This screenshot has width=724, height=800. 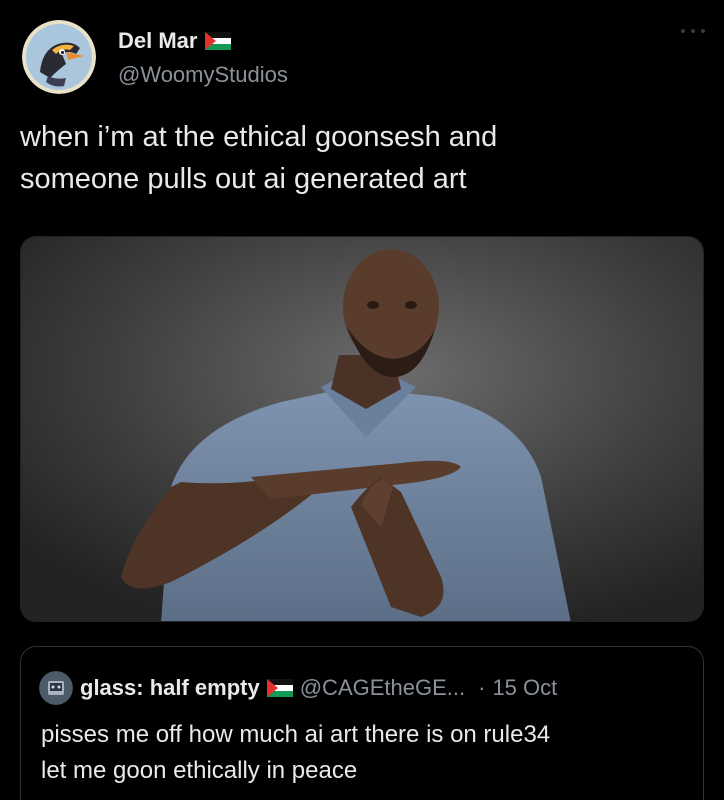 I want to click on author-avatar, so click(x=59, y=57).